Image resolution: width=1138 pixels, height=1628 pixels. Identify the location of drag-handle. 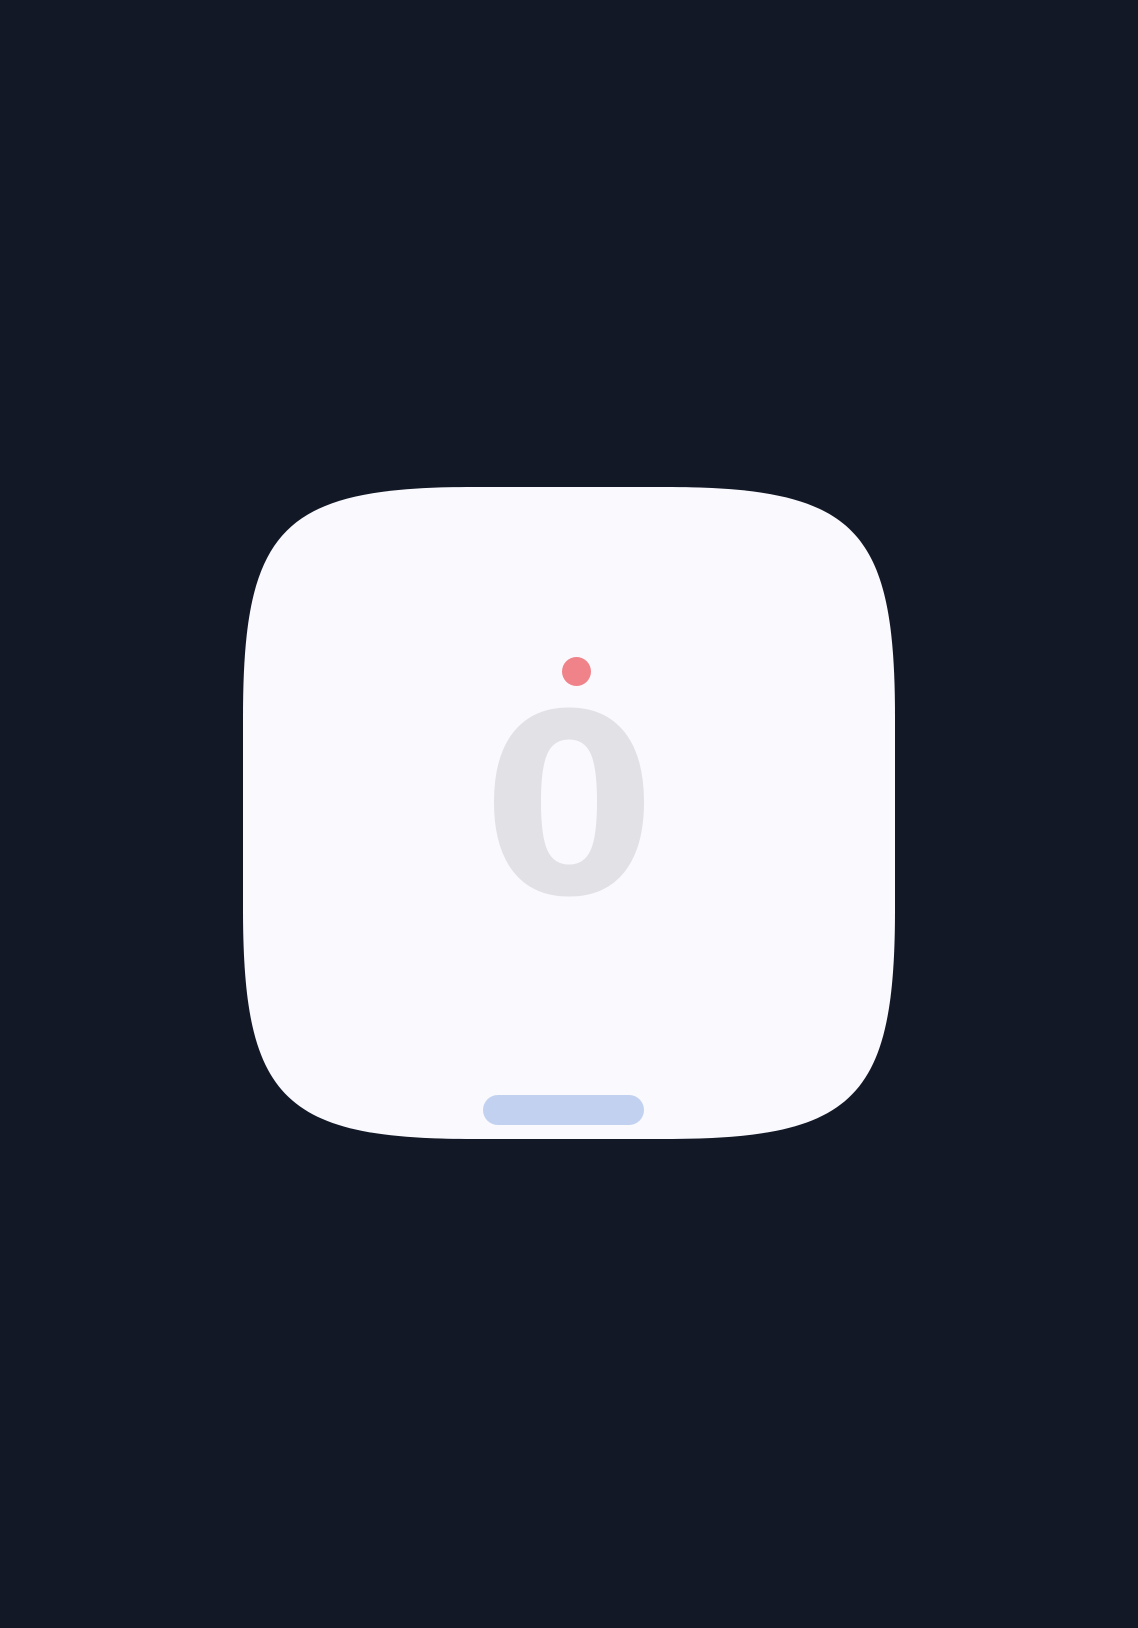
(563, 1110).